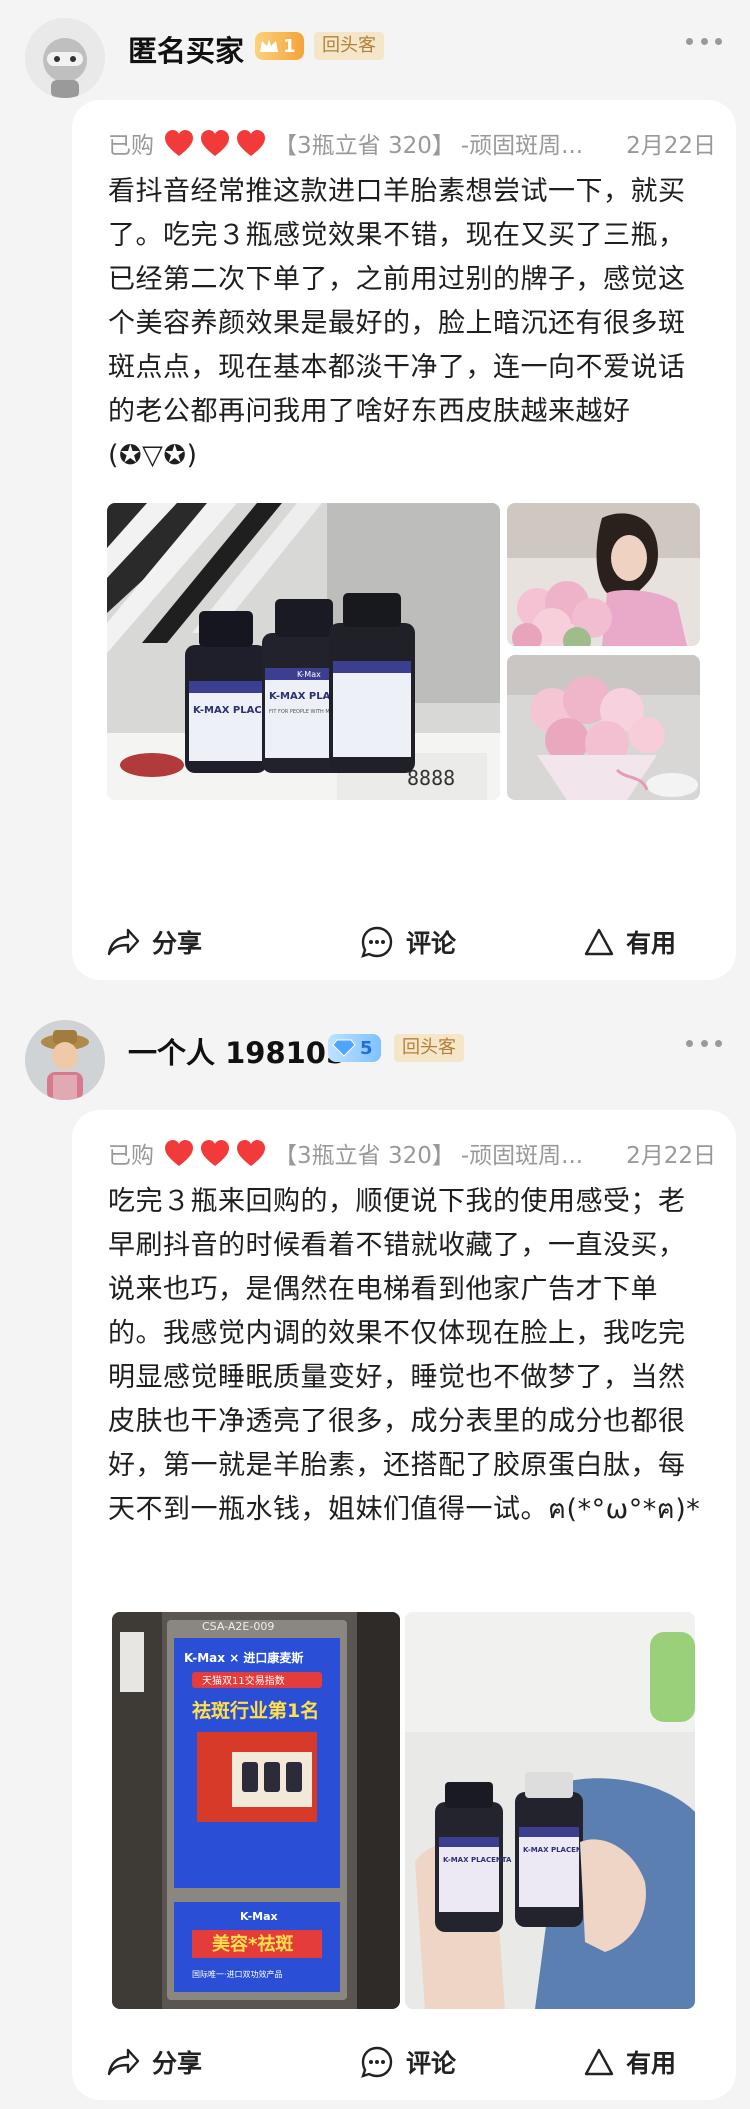  I want to click on username: 匿名买家, so click(186, 49).